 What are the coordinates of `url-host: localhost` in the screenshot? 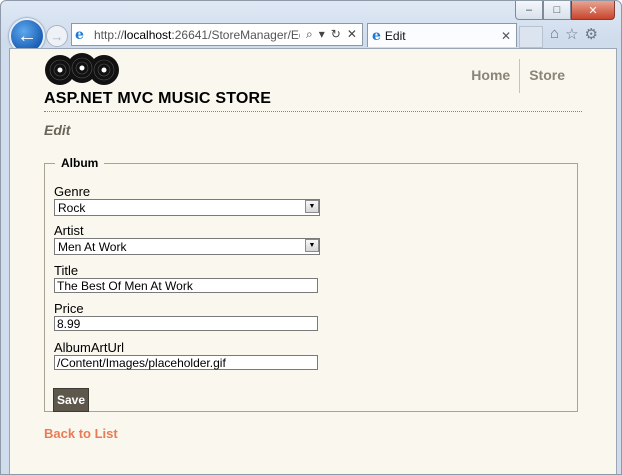 It's located at (148, 34).